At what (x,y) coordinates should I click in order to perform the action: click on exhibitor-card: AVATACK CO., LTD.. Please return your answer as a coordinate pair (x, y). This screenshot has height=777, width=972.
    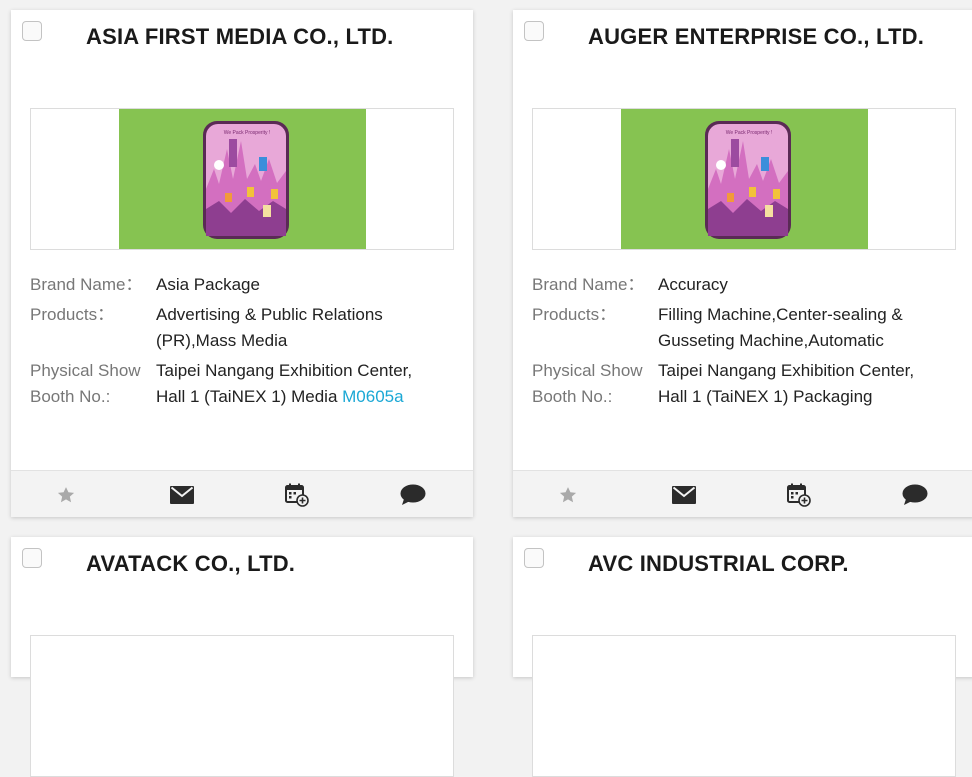
    Looking at the image, I should click on (242, 657).